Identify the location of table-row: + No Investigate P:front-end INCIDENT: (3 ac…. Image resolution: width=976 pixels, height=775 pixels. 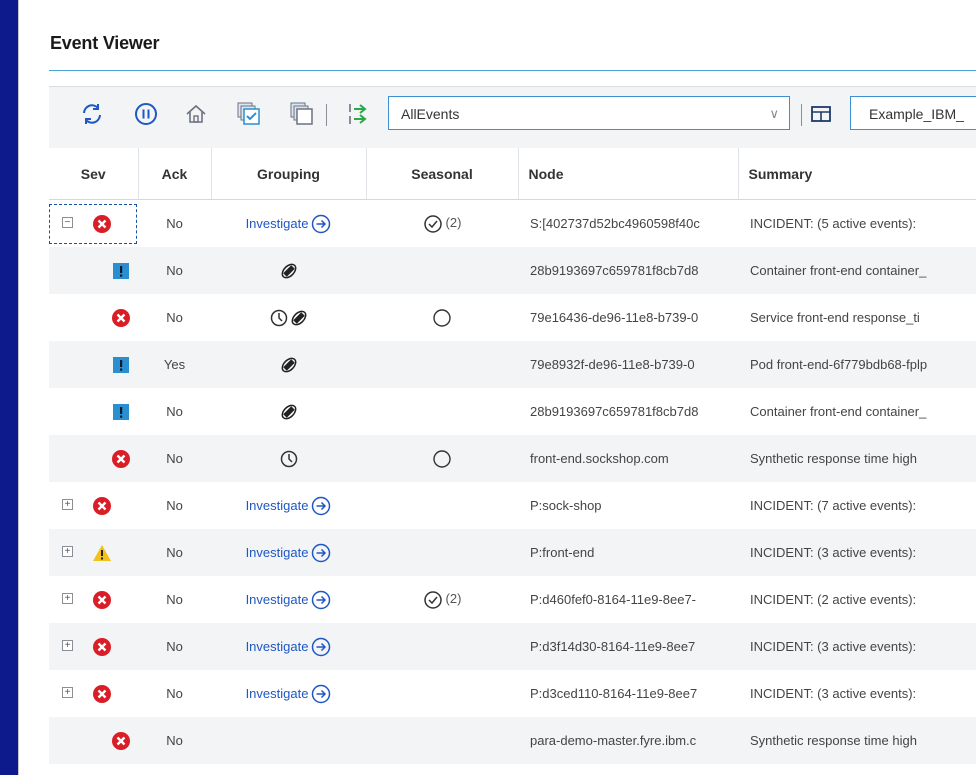
(512, 552).